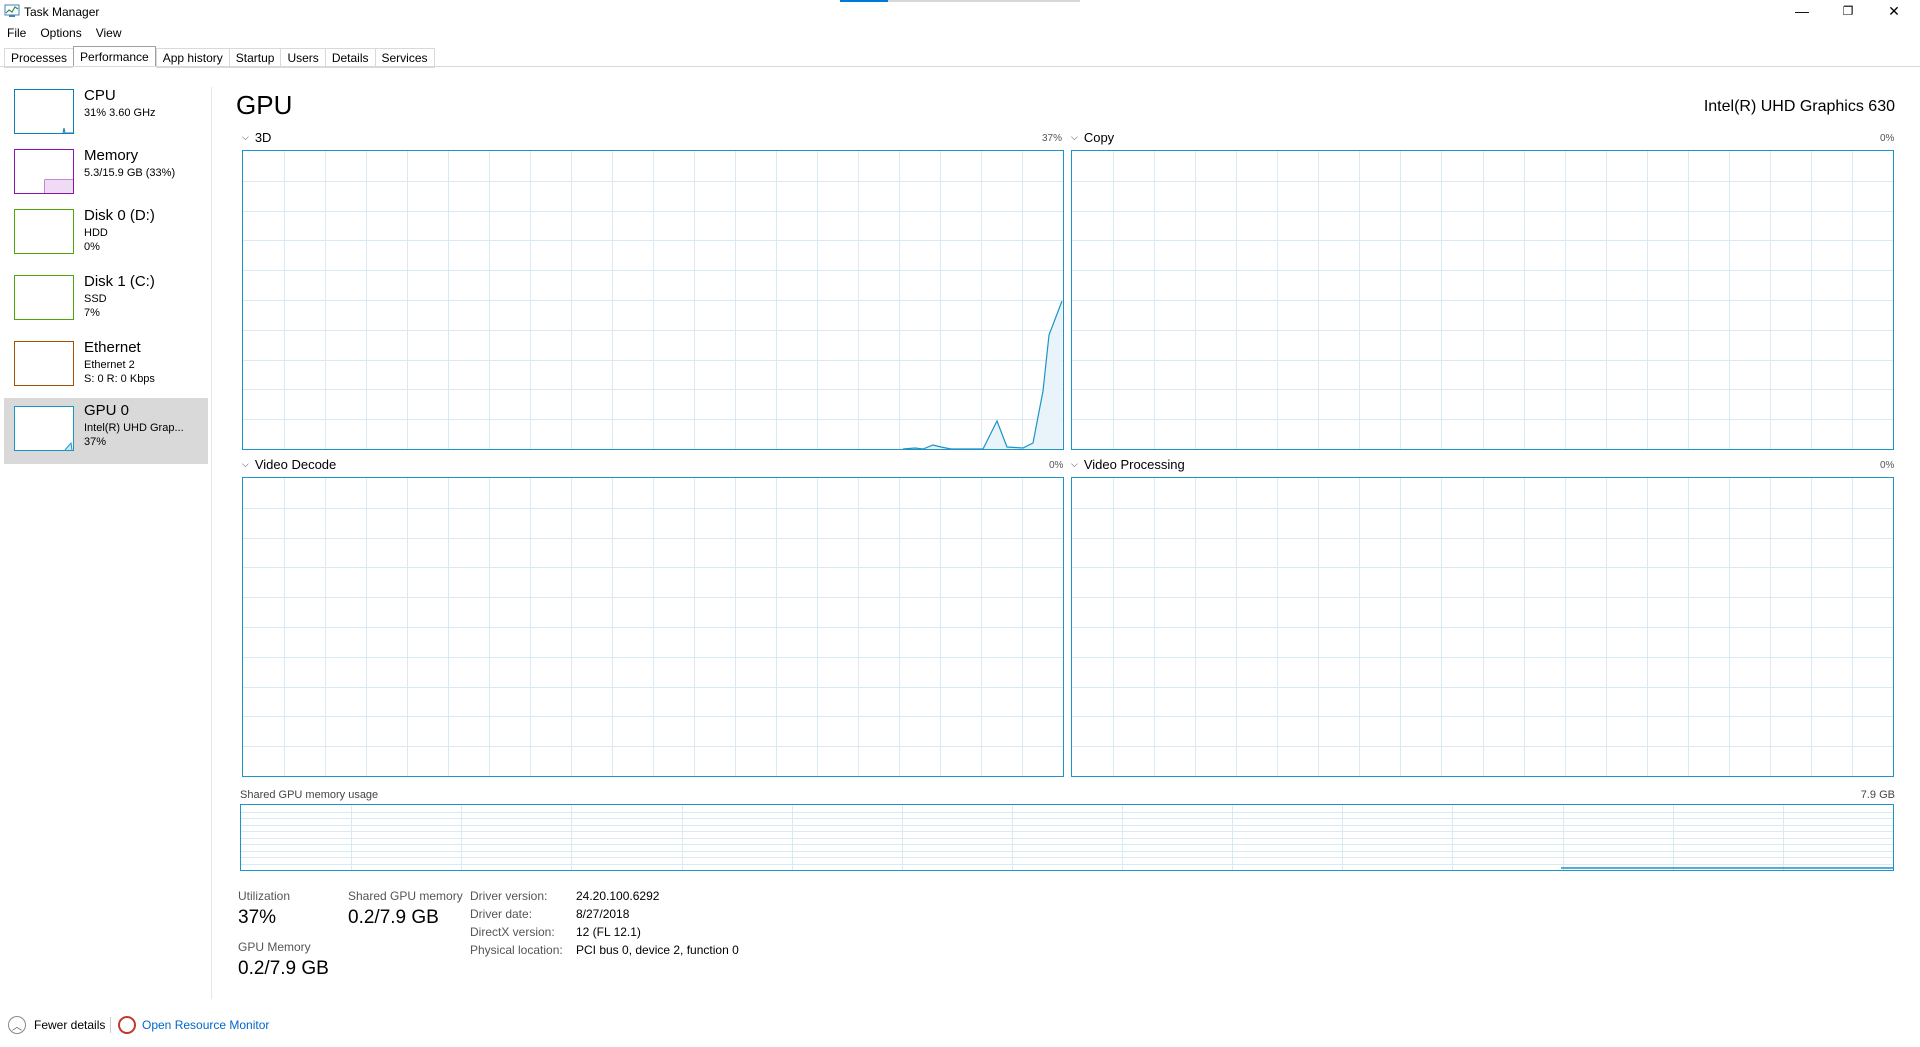 The image size is (1920, 1047). I want to click on graph-copy-title: ⌵ Copy, so click(1092, 137).